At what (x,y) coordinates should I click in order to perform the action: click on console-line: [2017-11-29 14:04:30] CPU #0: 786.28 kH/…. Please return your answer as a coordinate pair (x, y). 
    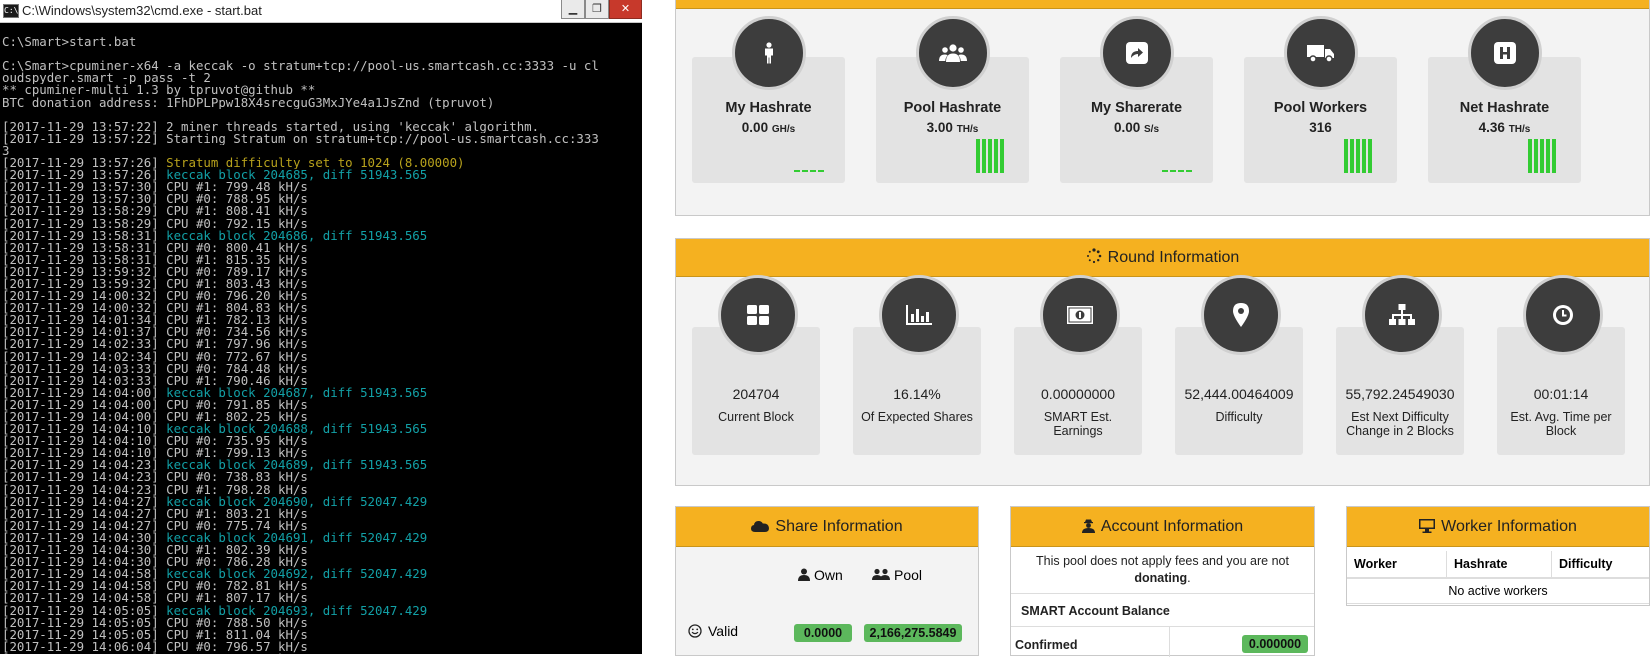
    Looking at the image, I should click on (322, 562).